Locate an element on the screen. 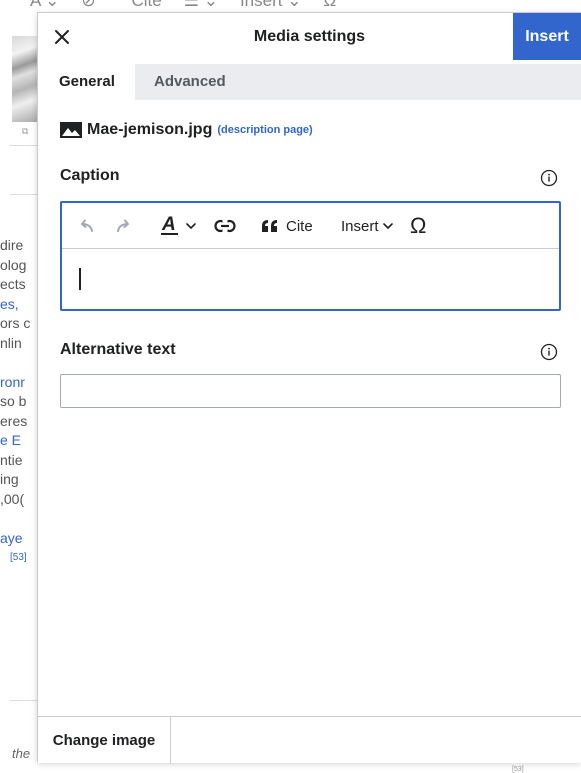  caption-input is located at coordinates (310, 279).